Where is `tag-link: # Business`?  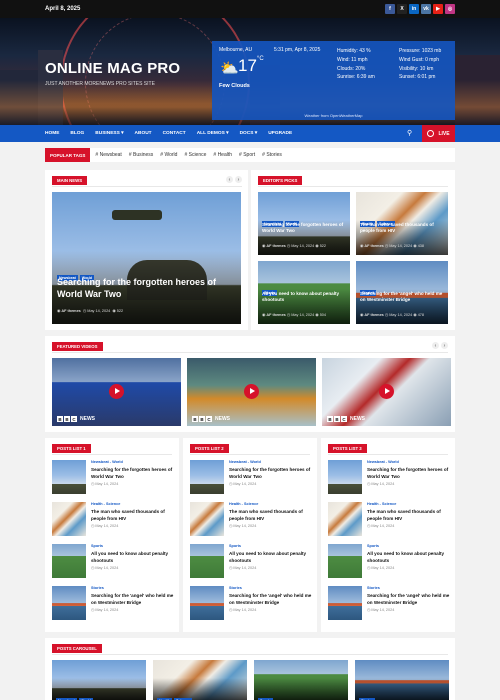
tag-link: # Business is located at coordinates (141, 155).